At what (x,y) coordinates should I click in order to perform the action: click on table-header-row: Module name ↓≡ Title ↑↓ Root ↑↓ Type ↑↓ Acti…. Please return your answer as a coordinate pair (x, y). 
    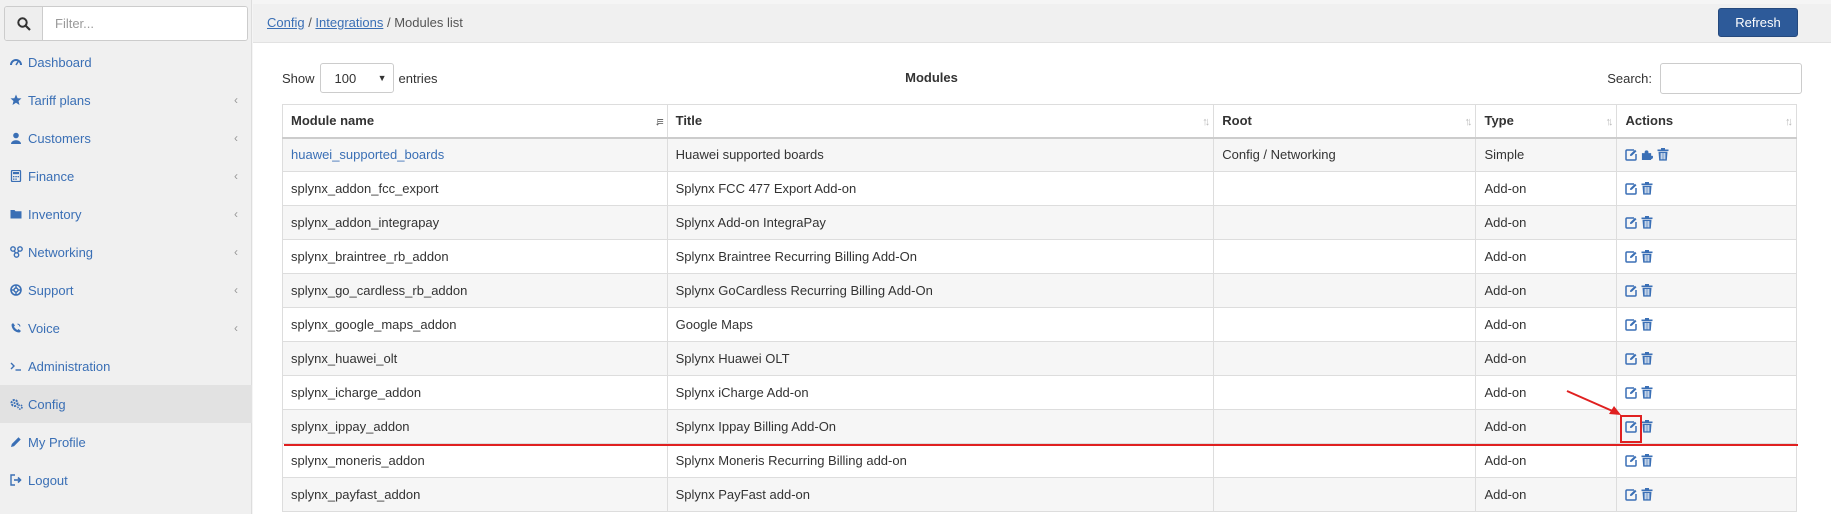
    Looking at the image, I should click on (1039, 121).